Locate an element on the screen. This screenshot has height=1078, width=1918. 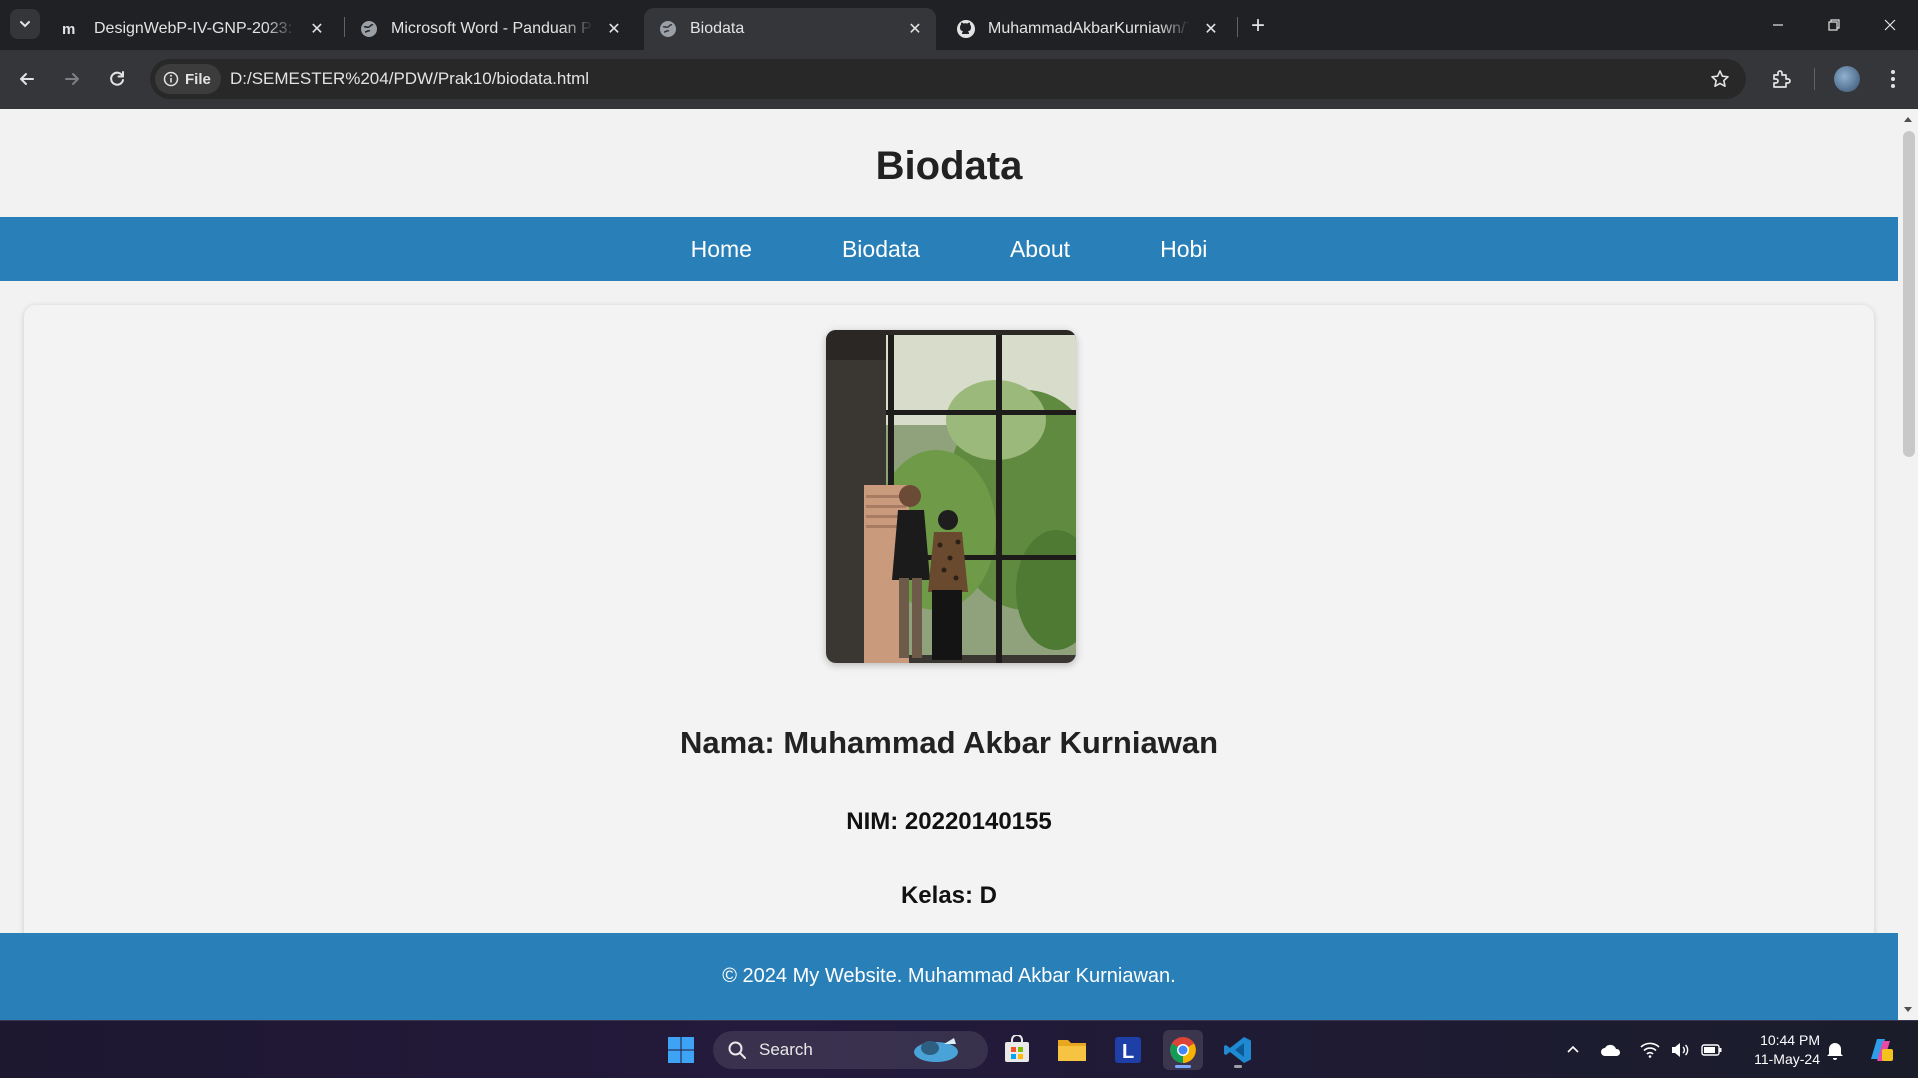
bookmark-button is located at coordinates (1720, 79).